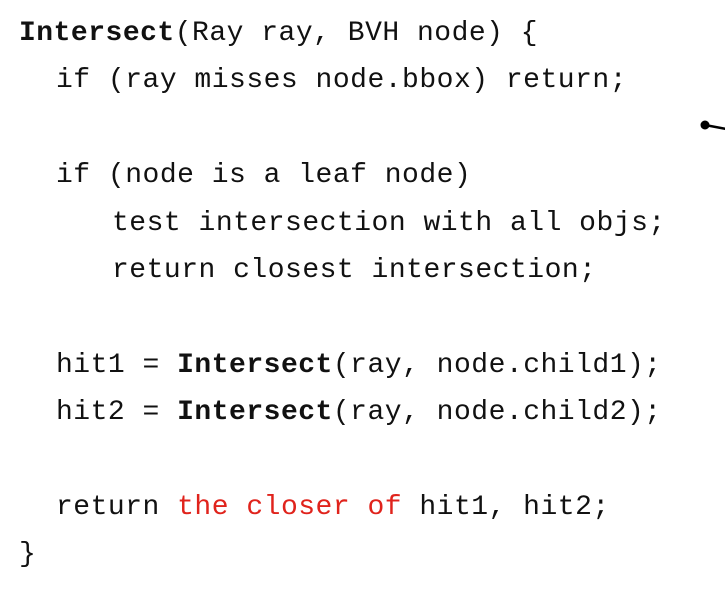  I want to click on code-line-signature: Intersect(Ray ray, BVH node) {, so click(342, 33).